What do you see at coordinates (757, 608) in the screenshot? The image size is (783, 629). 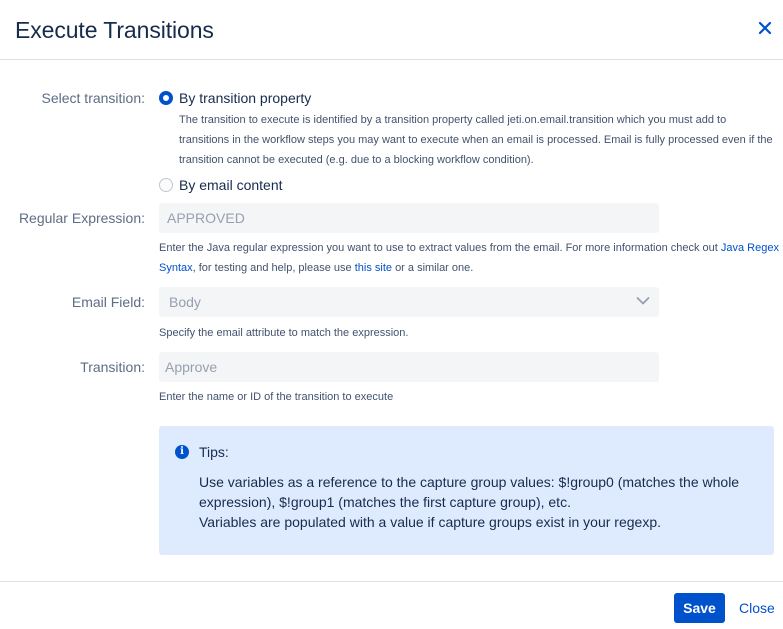 I see `close-button: Close` at bounding box center [757, 608].